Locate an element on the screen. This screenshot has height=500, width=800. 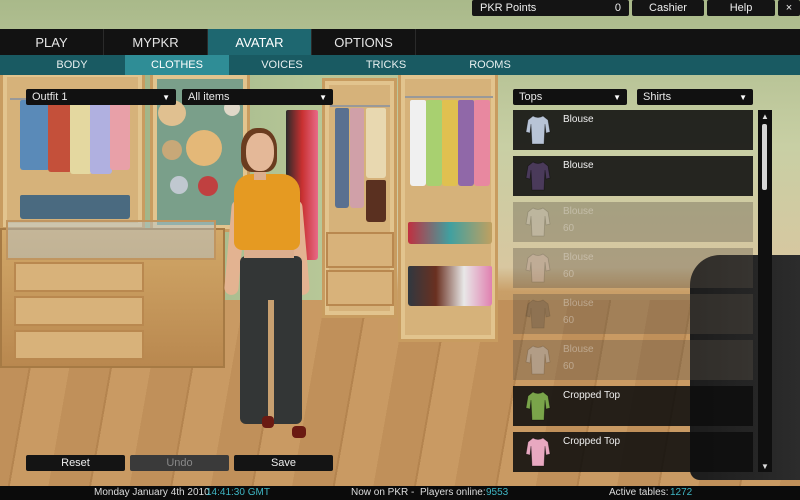
pkr-points-label: PKR Points is located at coordinates (508, 8).